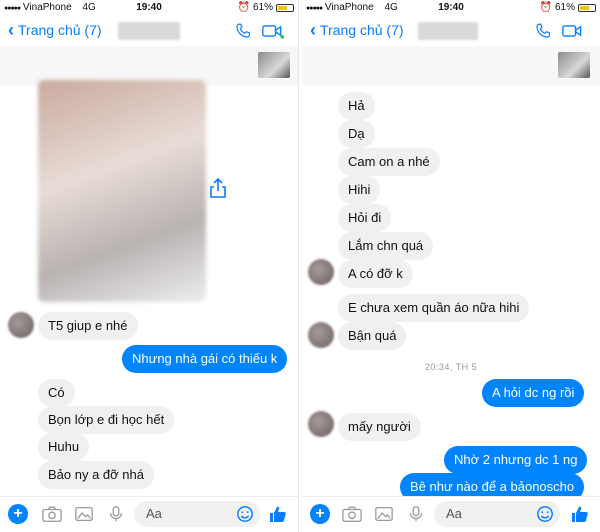  I want to click on message-in: Bọn lớp e đi học hết, so click(106, 420).